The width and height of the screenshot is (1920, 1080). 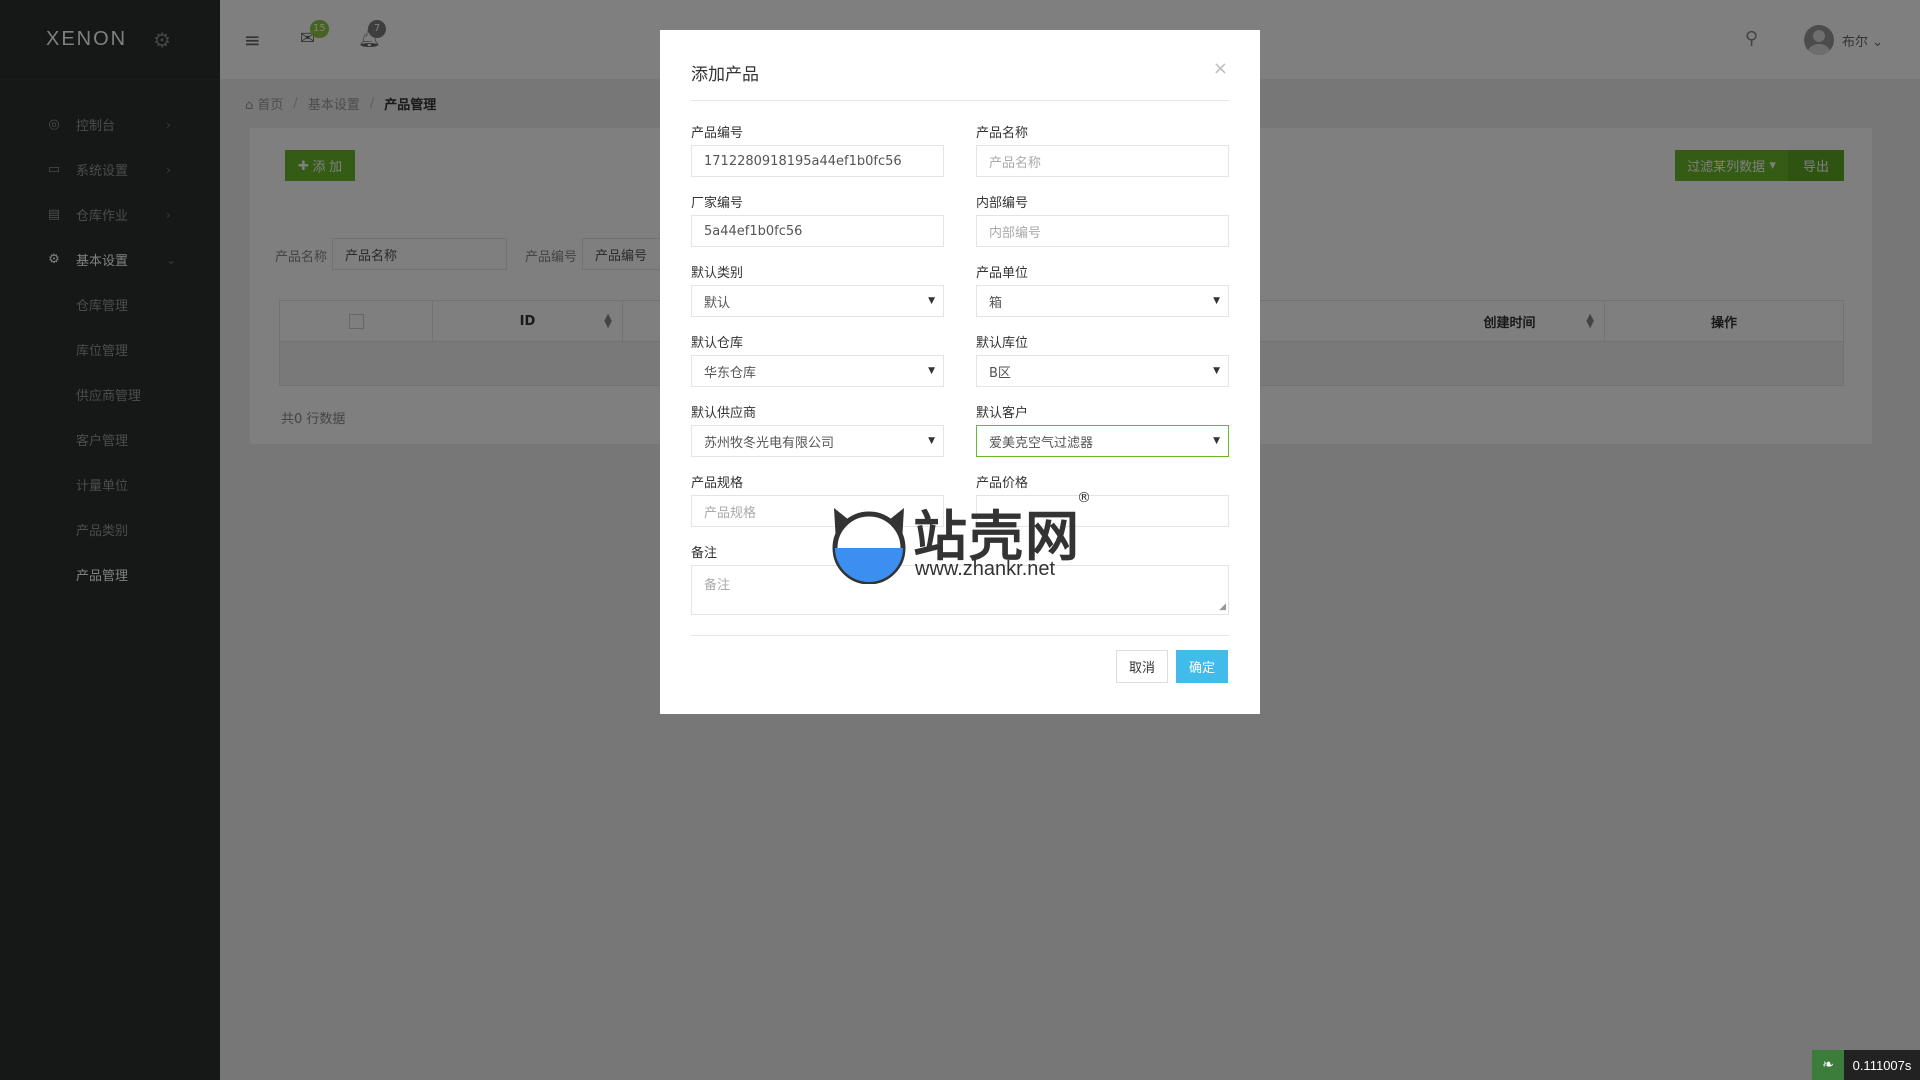 What do you see at coordinates (869, 546) in the screenshot?
I see `cat-logo-icon` at bounding box center [869, 546].